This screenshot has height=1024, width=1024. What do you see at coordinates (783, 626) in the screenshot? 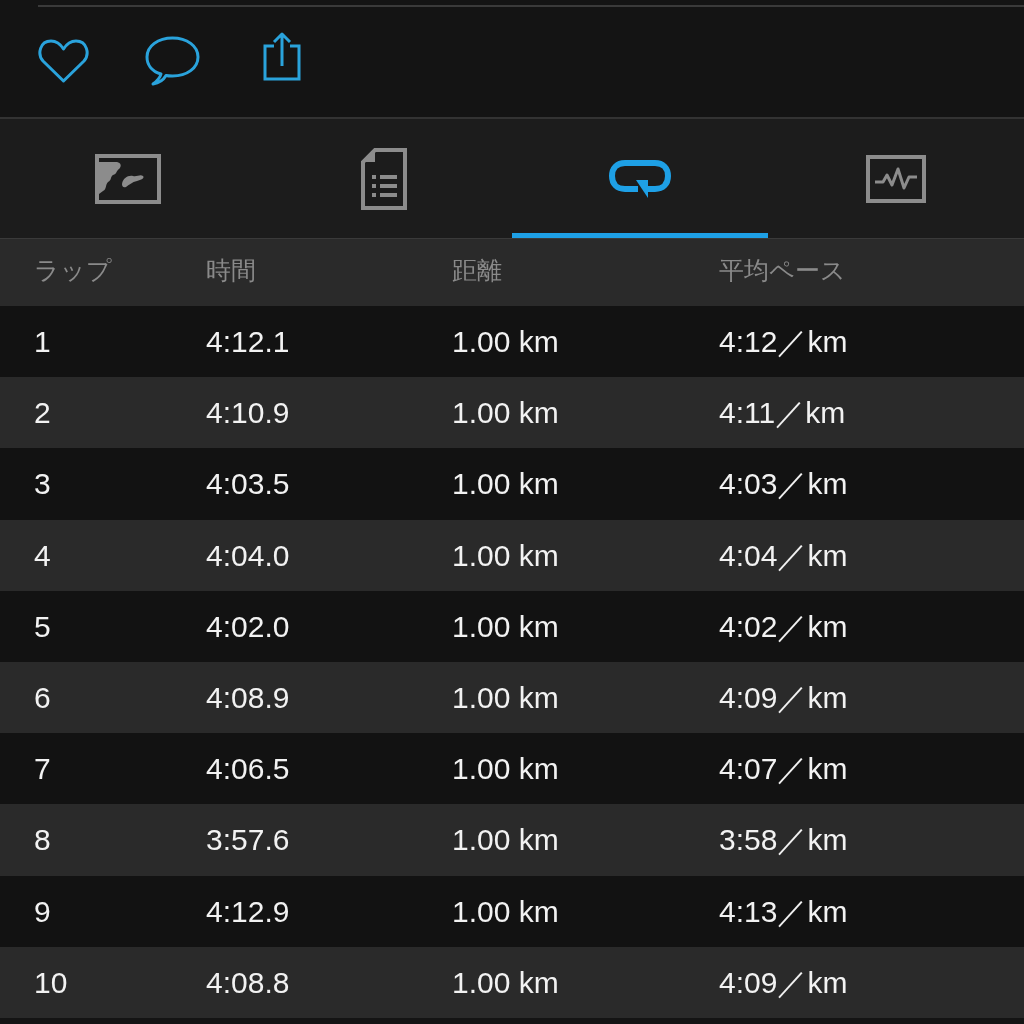
I see `table-cell-text: 4:02／km` at bounding box center [783, 626].